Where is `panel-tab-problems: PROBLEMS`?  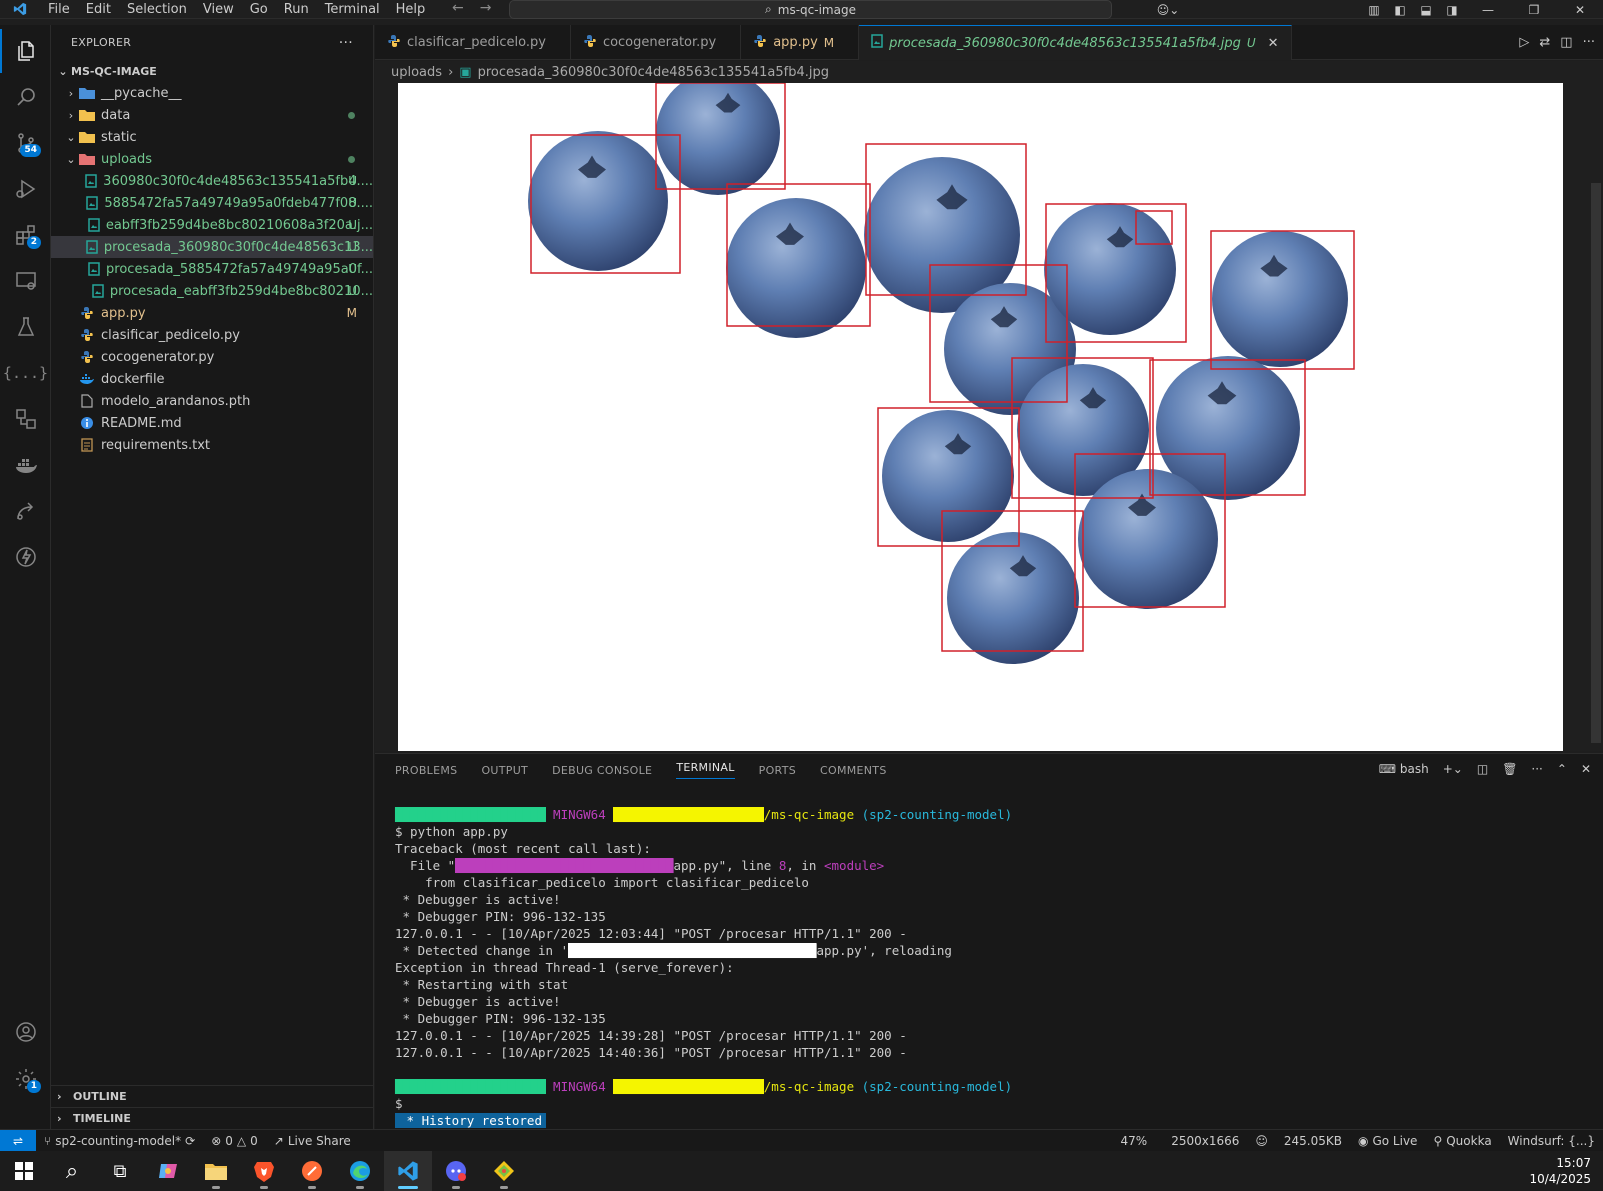 panel-tab-problems: PROBLEMS is located at coordinates (426, 770).